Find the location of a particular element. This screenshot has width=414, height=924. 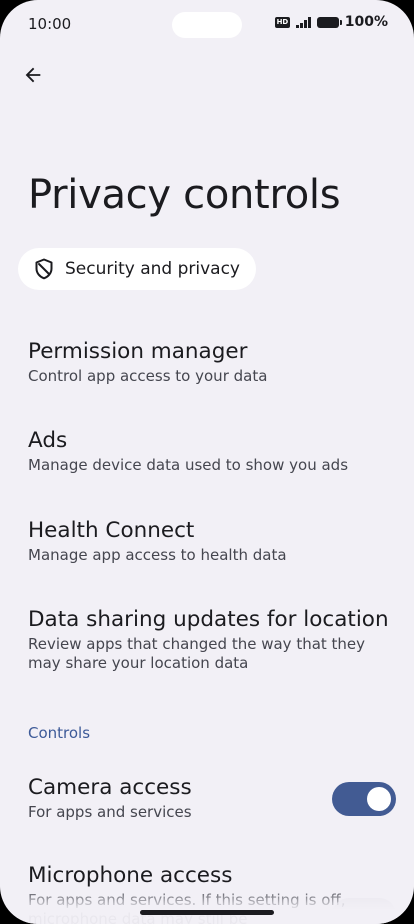

camera-cutout is located at coordinates (207, 25).